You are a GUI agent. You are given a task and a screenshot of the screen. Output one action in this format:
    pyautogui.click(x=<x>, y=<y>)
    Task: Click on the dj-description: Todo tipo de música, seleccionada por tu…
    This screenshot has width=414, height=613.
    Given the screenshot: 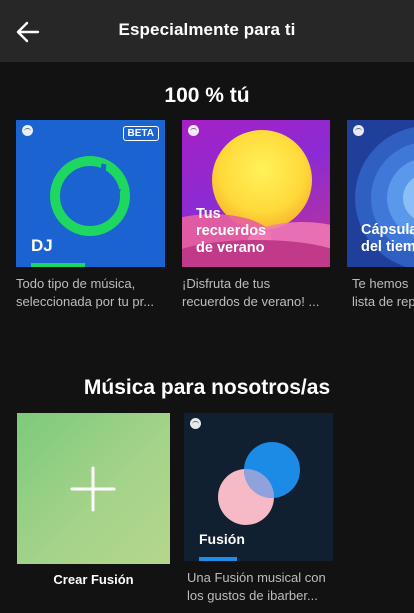 What is the action you would take?
    pyautogui.click(x=85, y=292)
    